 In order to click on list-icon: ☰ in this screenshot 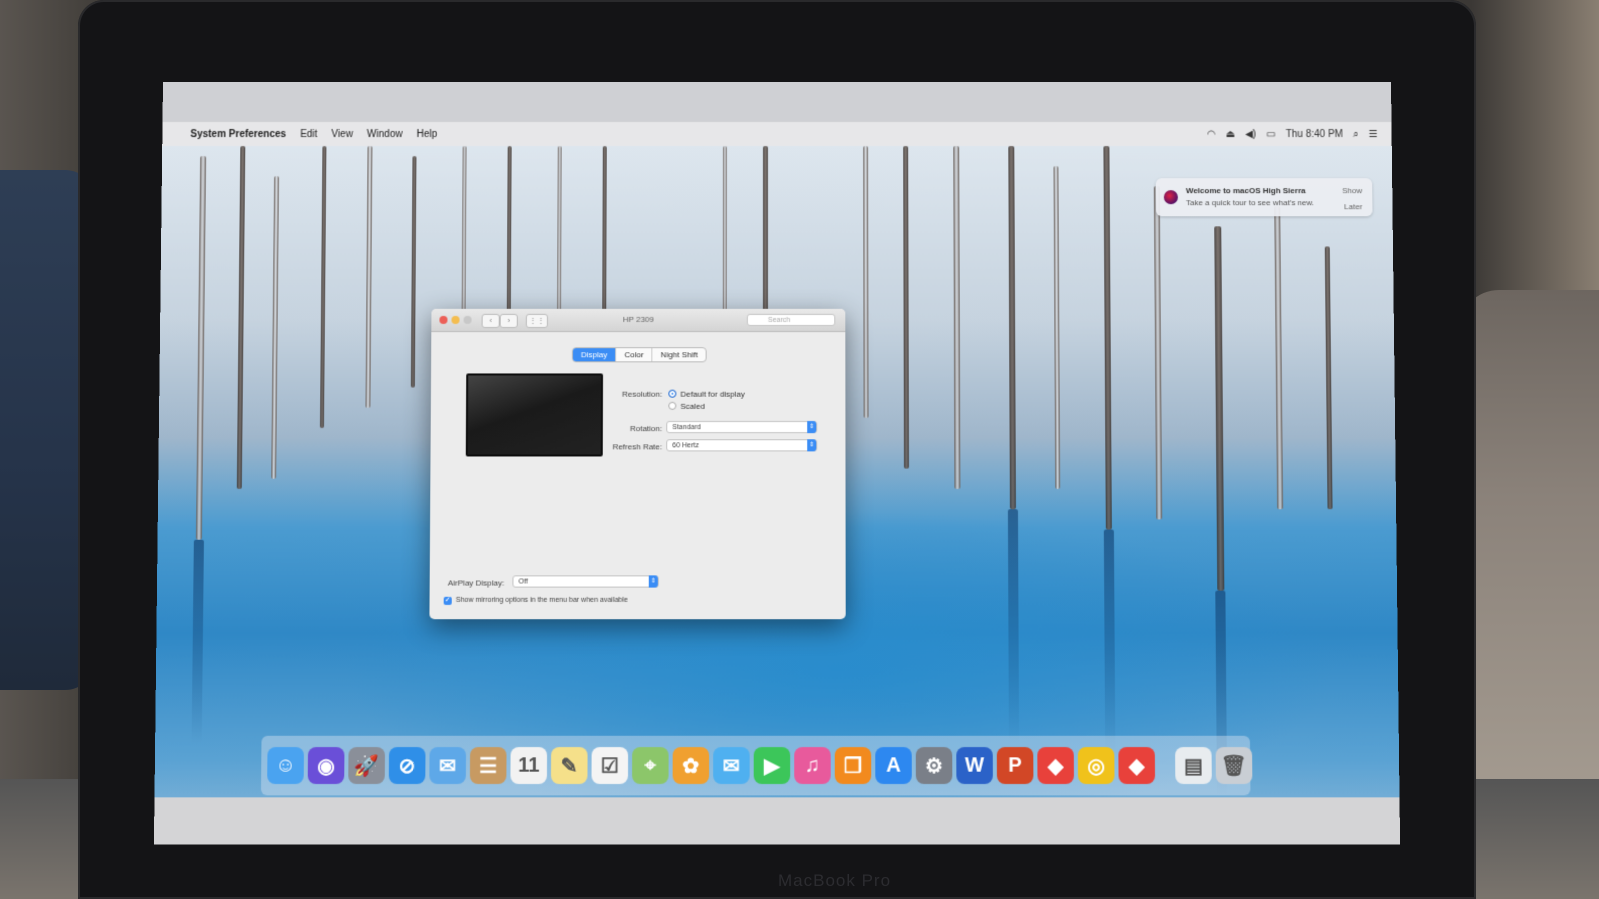, I will do `click(1373, 134)`.